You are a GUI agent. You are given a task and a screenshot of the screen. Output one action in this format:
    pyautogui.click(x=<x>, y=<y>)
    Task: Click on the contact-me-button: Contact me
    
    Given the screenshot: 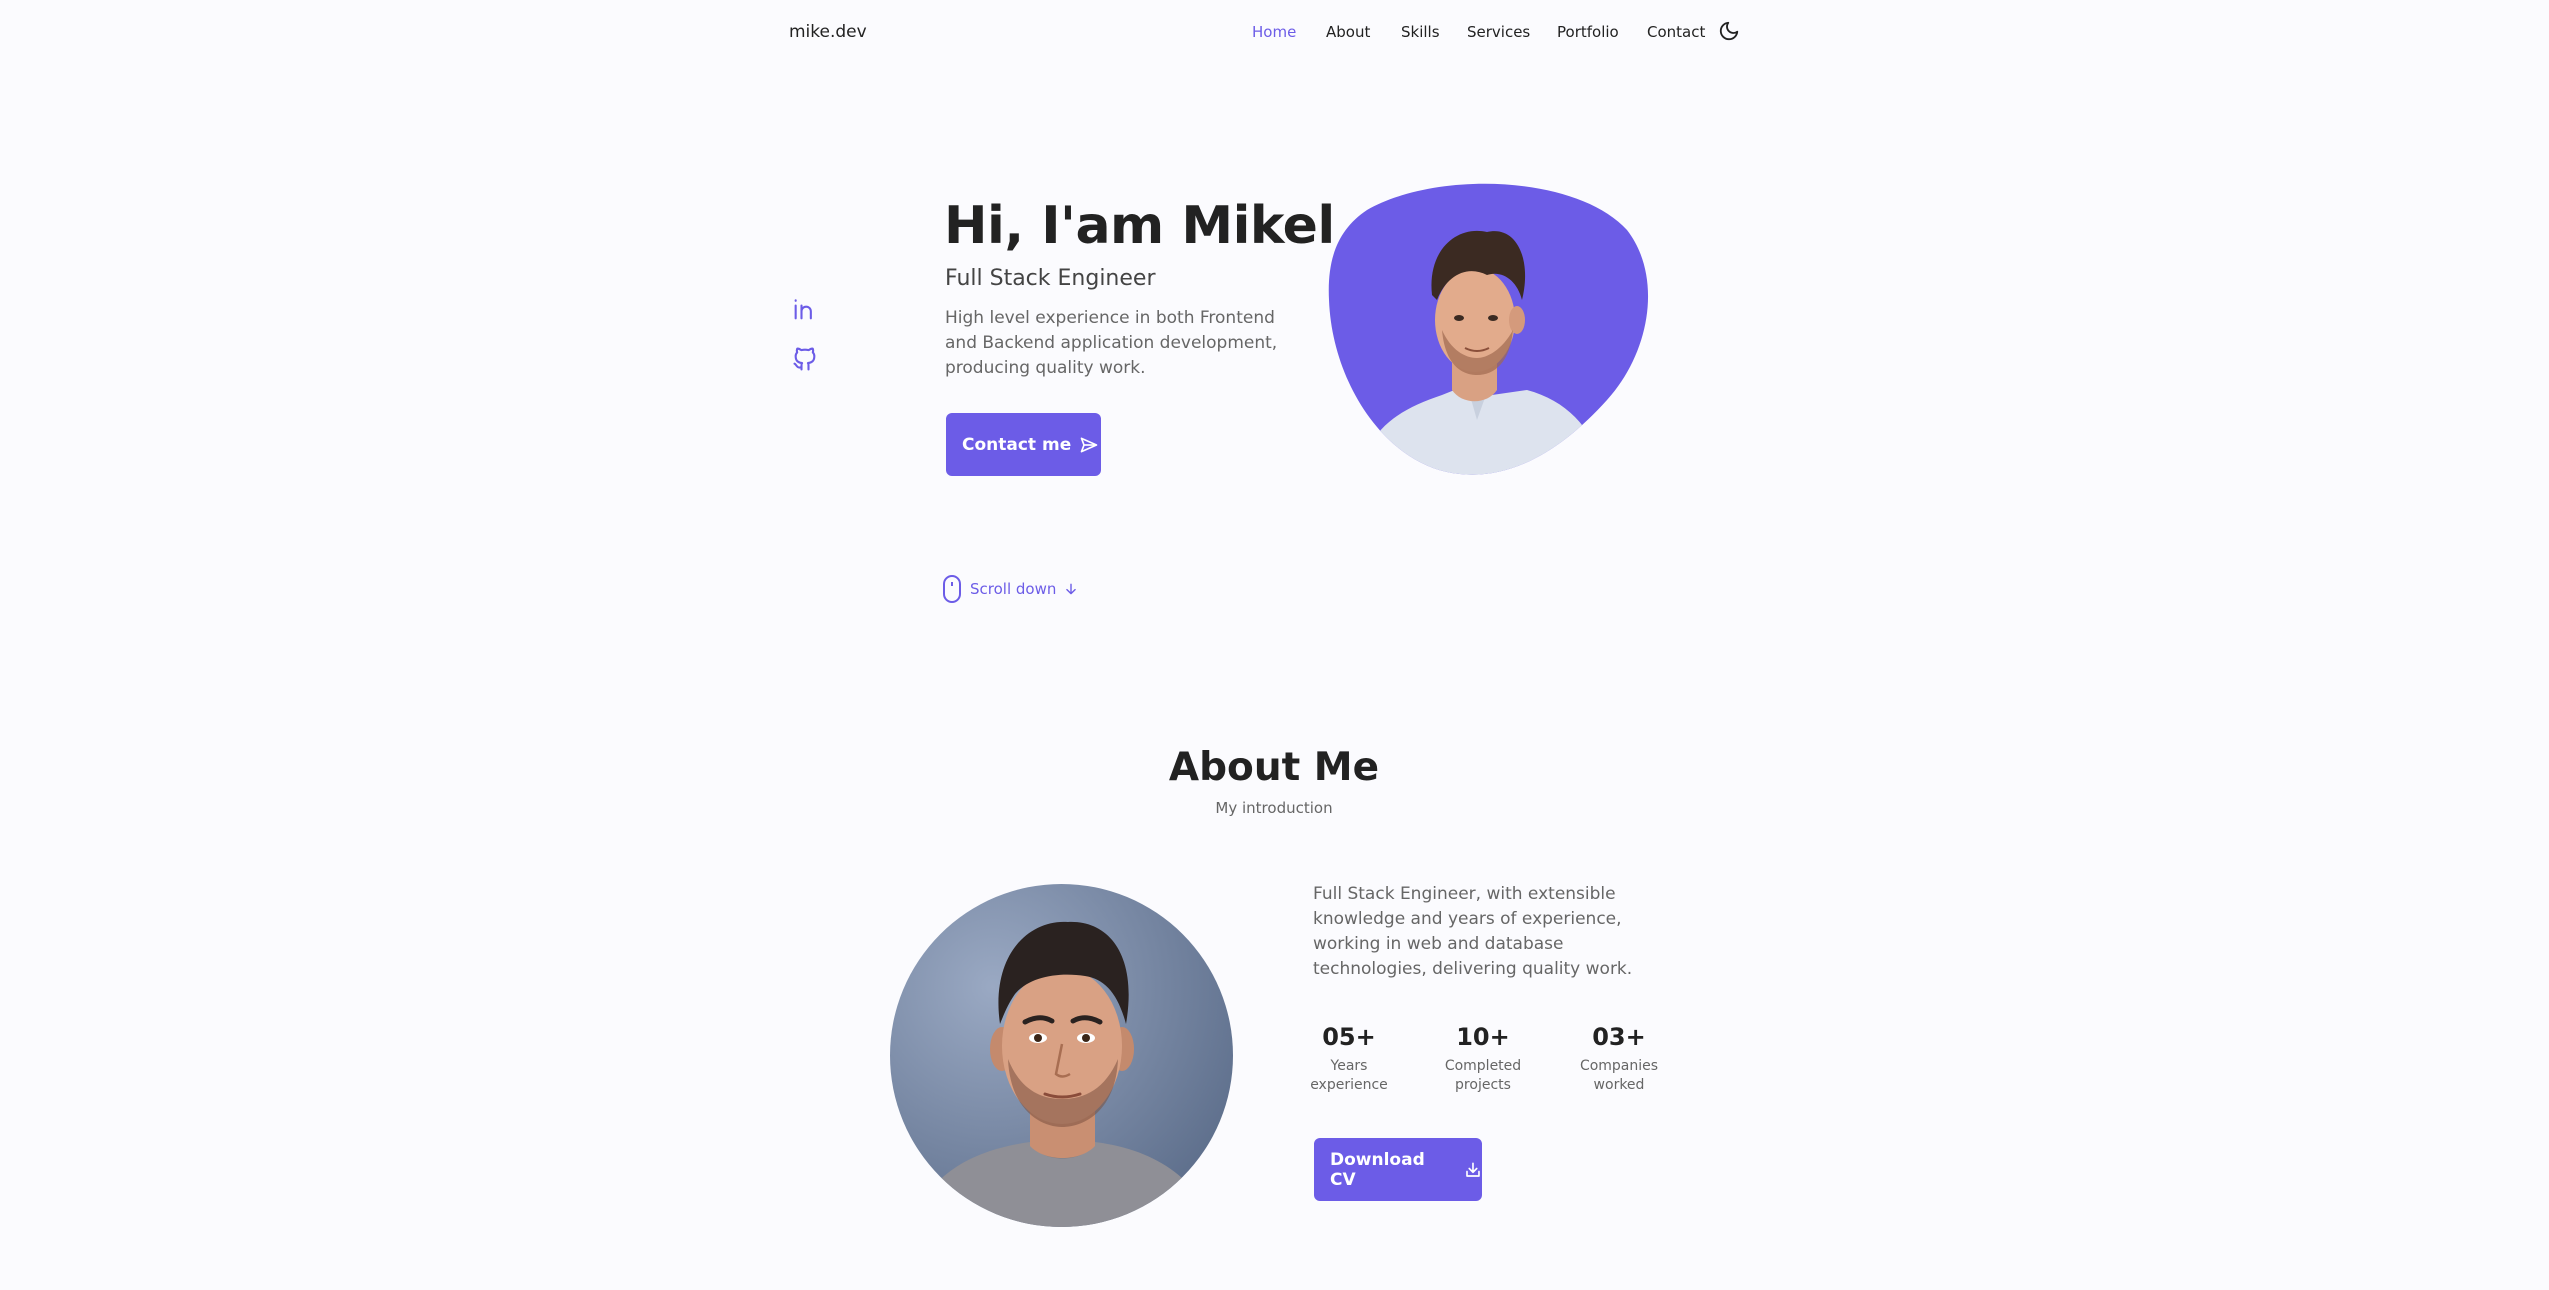 What is the action you would take?
    pyautogui.click(x=1023, y=444)
    